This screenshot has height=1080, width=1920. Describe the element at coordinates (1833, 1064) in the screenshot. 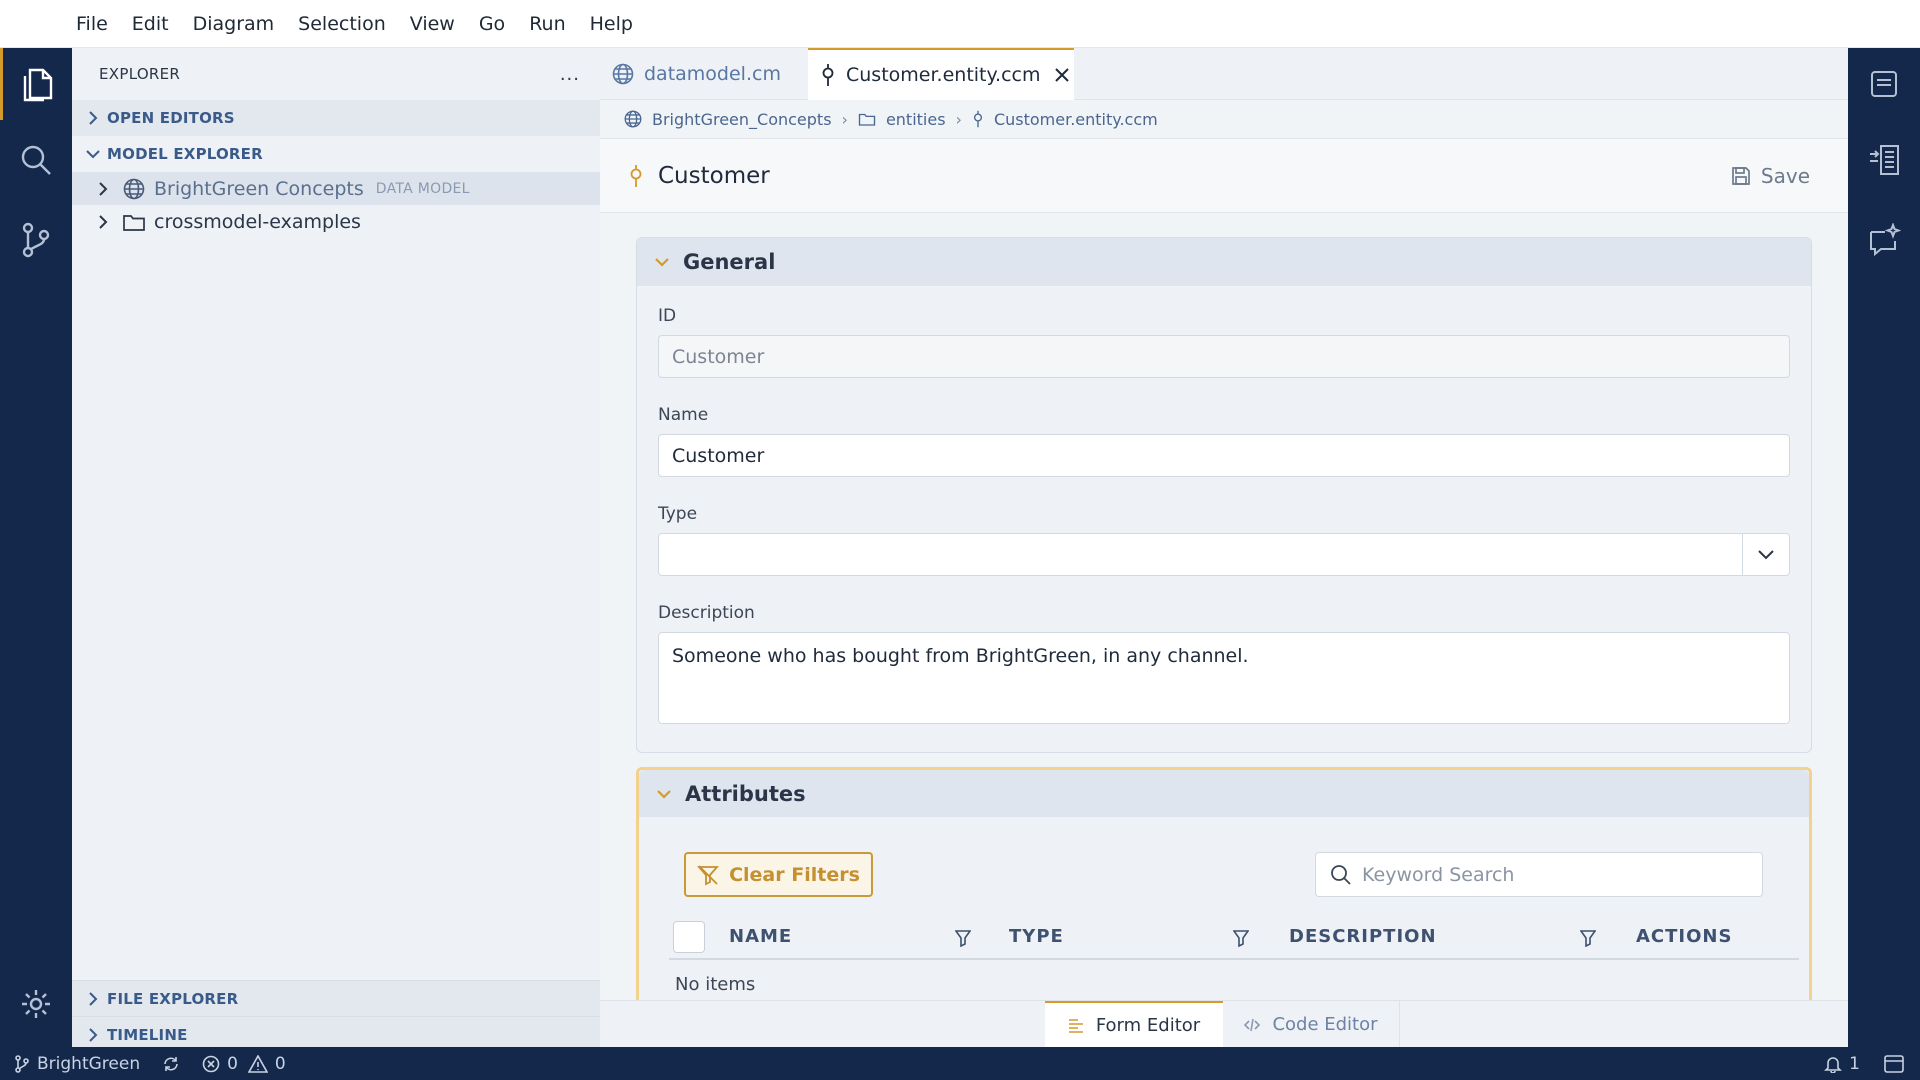

I see `bell-icon` at that location.